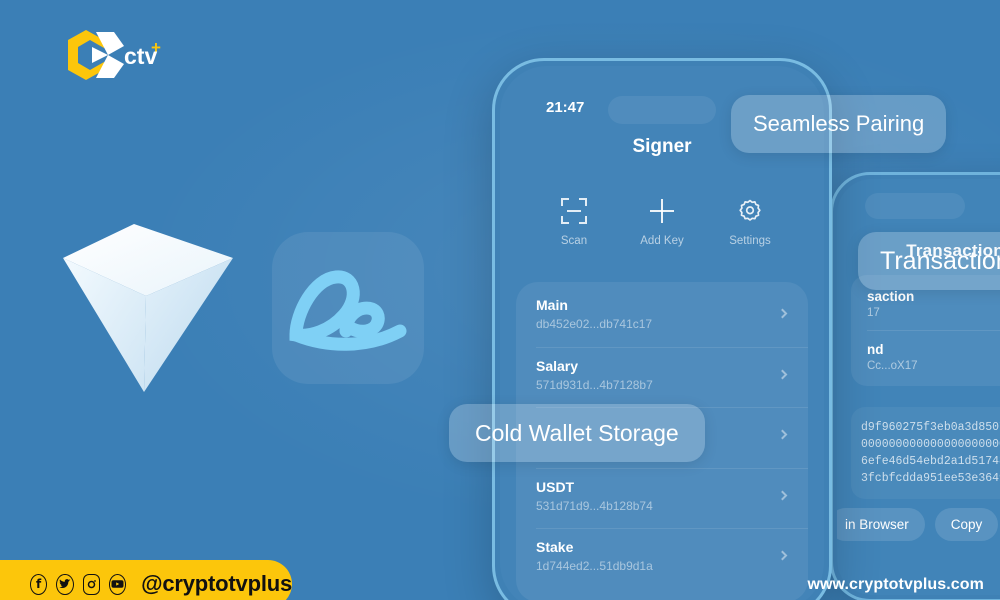 This screenshot has height=600, width=1000. Describe the element at coordinates (574, 211) in the screenshot. I see `scan-icon` at that location.